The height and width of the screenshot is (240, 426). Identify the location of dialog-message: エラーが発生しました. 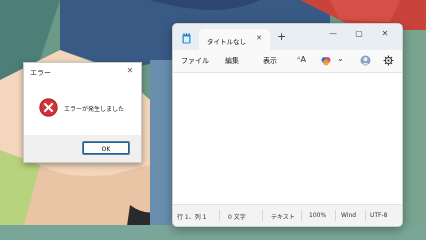
(94, 109).